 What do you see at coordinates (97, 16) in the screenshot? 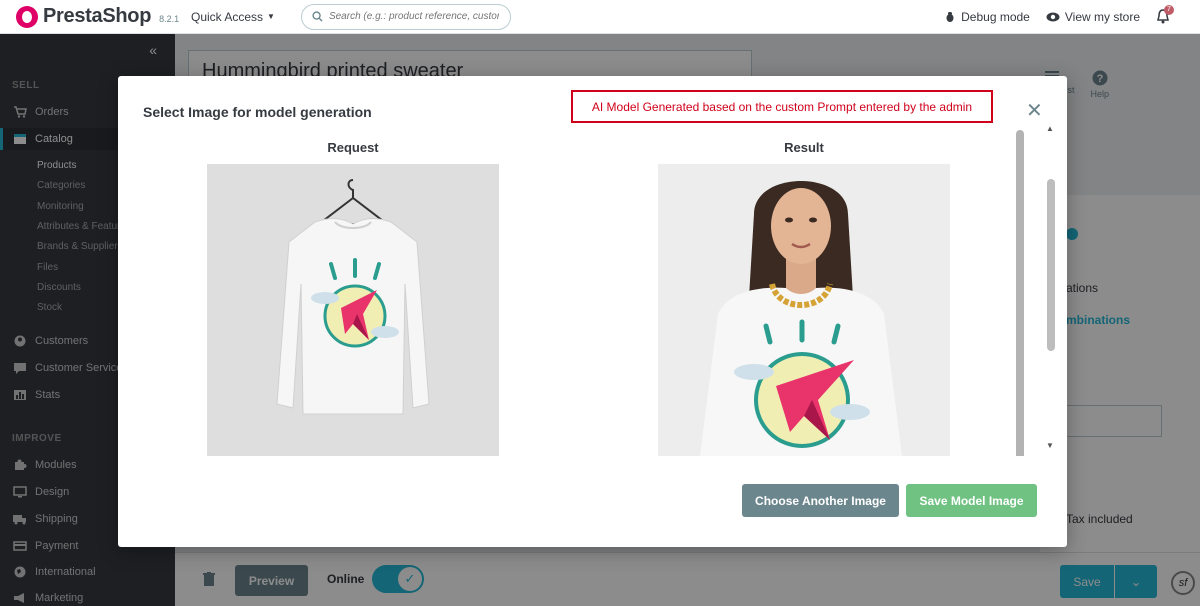
I see `brand-name: PrestaShop` at bounding box center [97, 16].